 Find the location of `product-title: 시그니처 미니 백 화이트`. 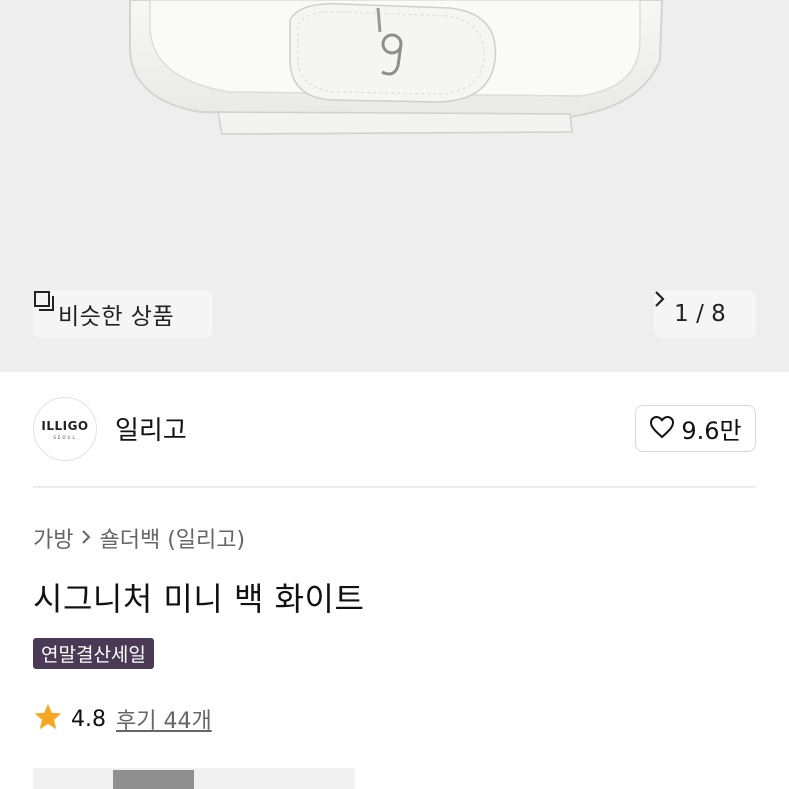

product-title: 시그니처 미니 백 화이트 is located at coordinates (199, 599).